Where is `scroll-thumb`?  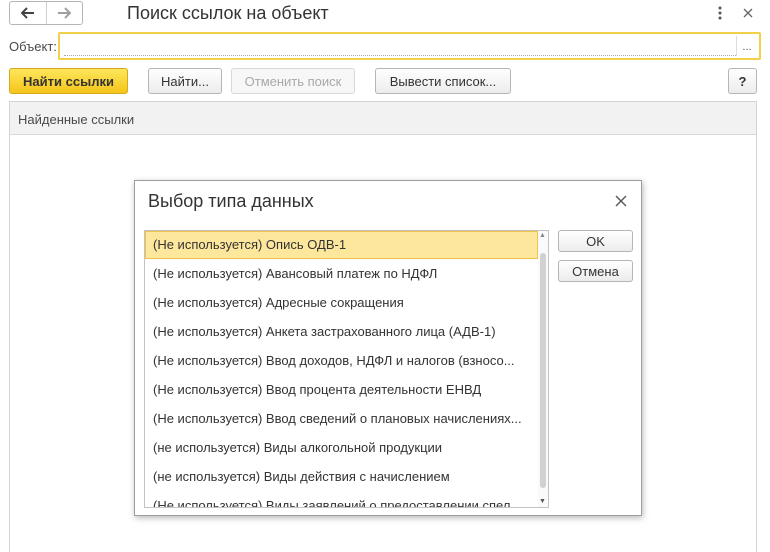
scroll-thumb is located at coordinates (543, 370).